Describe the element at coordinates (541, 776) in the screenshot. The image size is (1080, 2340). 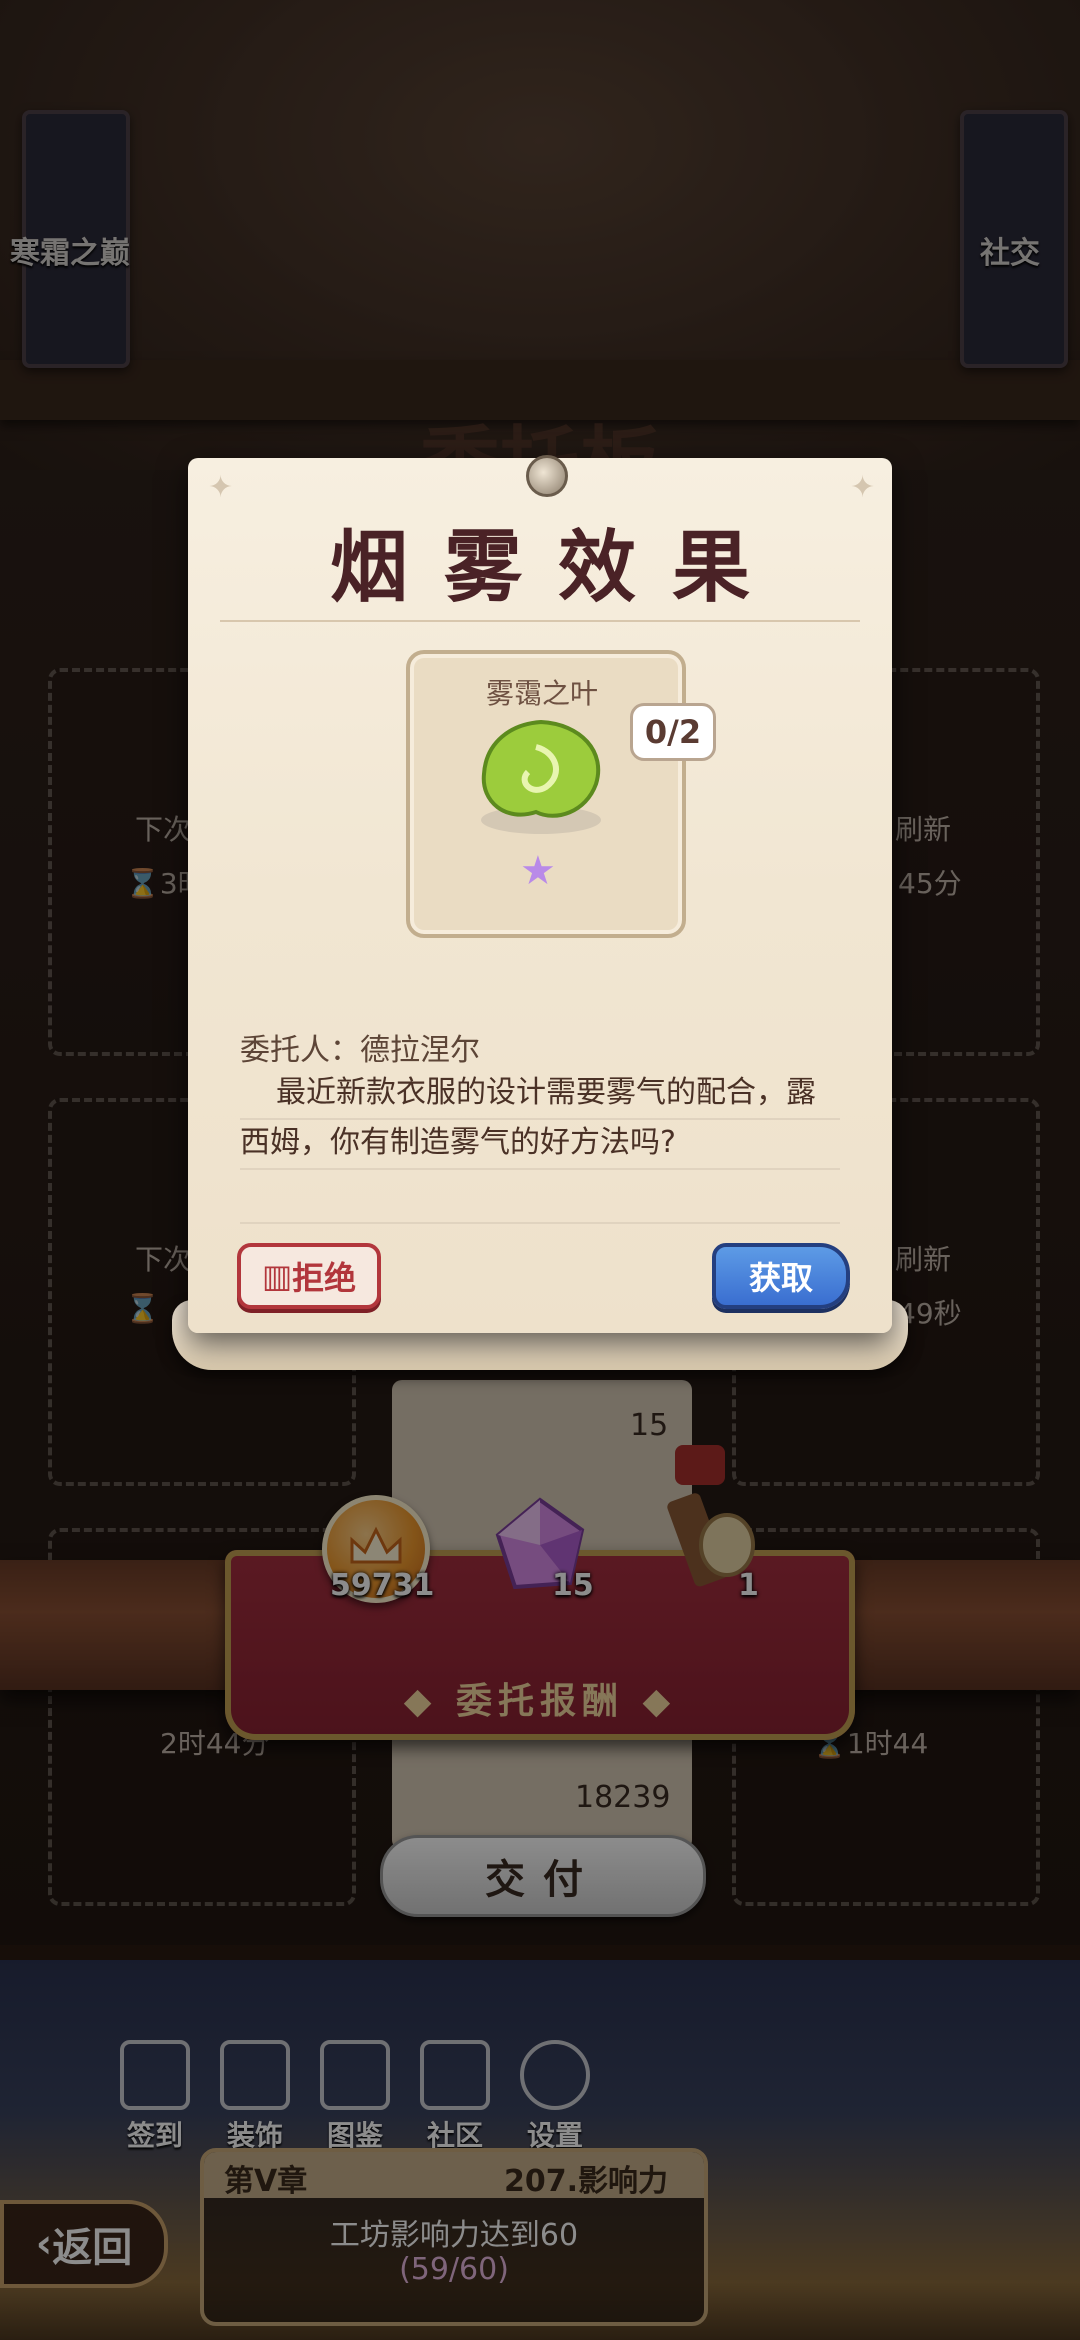
I see `leaf-icon` at that location.